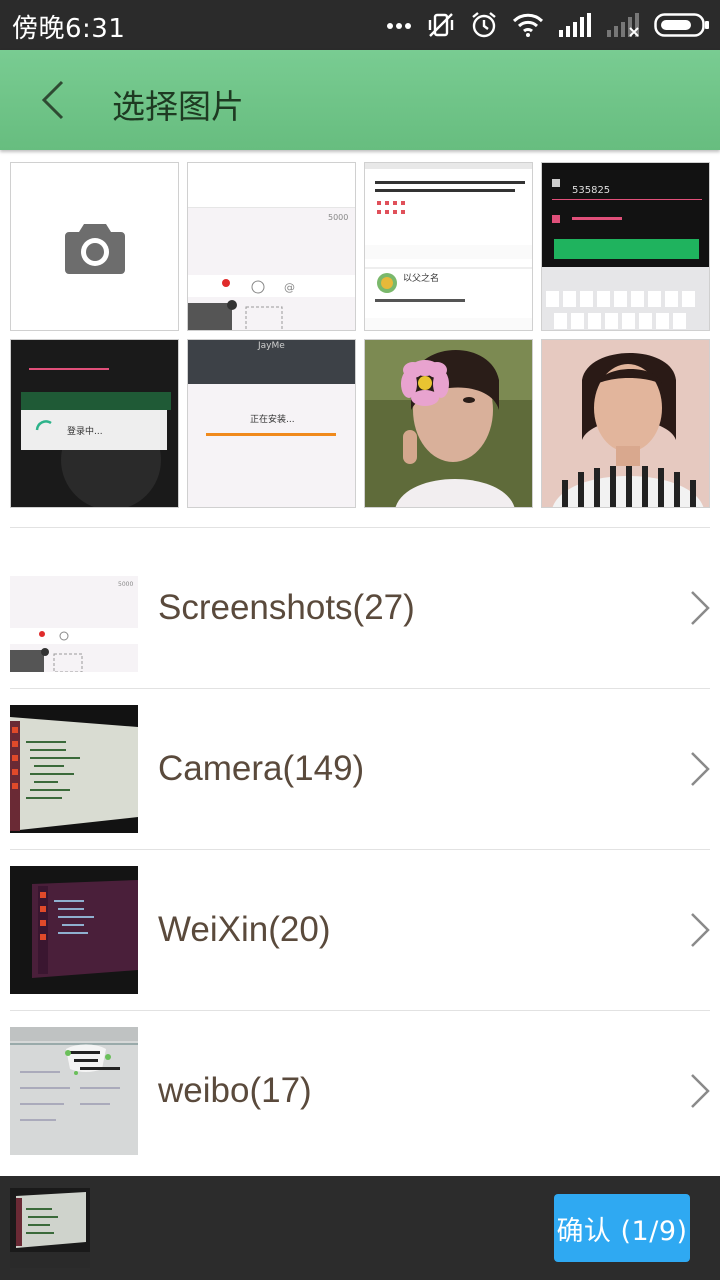 The height and width of the screenshot is (1280, 720). Describe the element at coordinates (625, 246) in the screenshot. I see `photo-thumbnail: 535825` at that location.